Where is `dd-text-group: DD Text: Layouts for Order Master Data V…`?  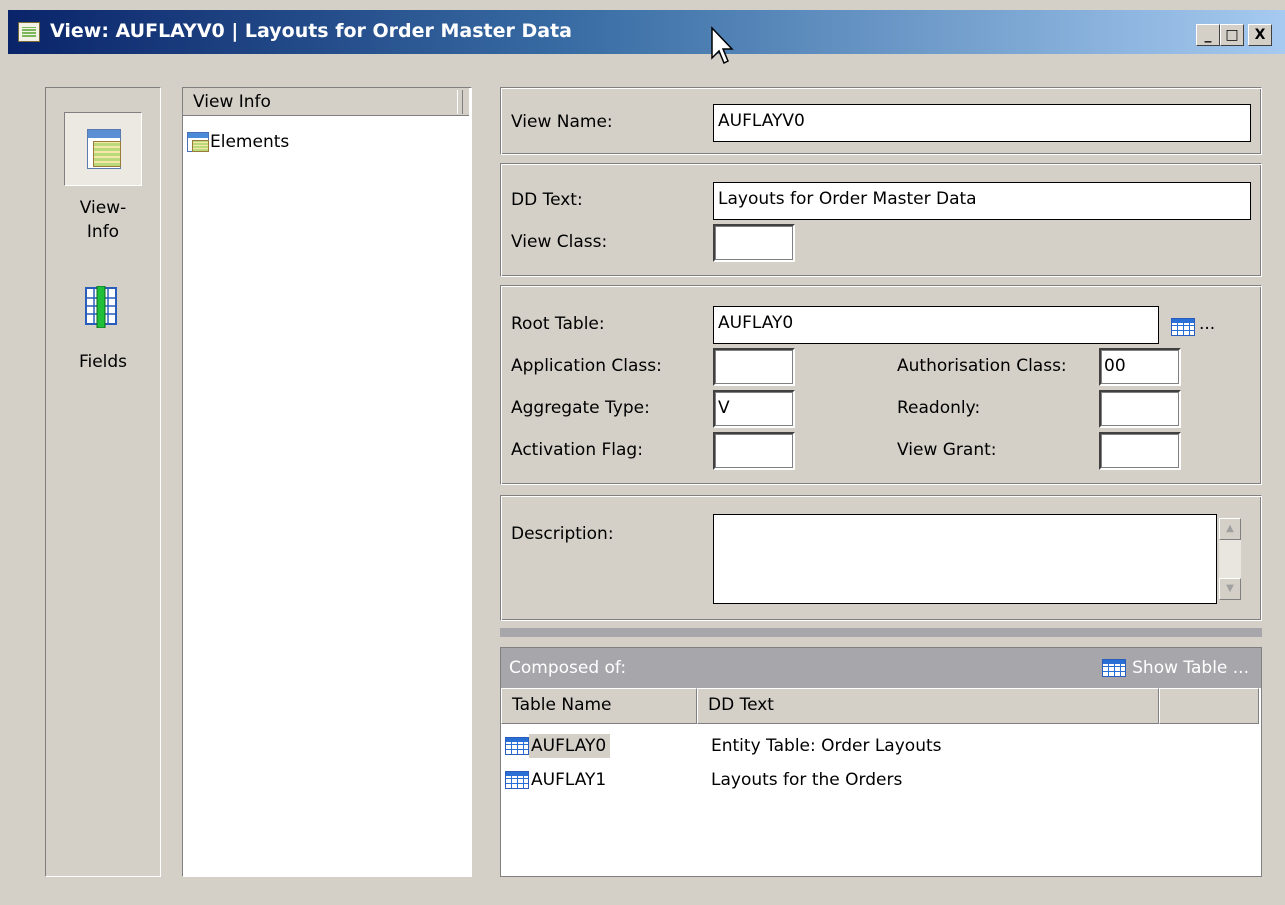 dd-text-group: DD Text: Layouts for Order Master Data V… is located at coordinates (881, 220).